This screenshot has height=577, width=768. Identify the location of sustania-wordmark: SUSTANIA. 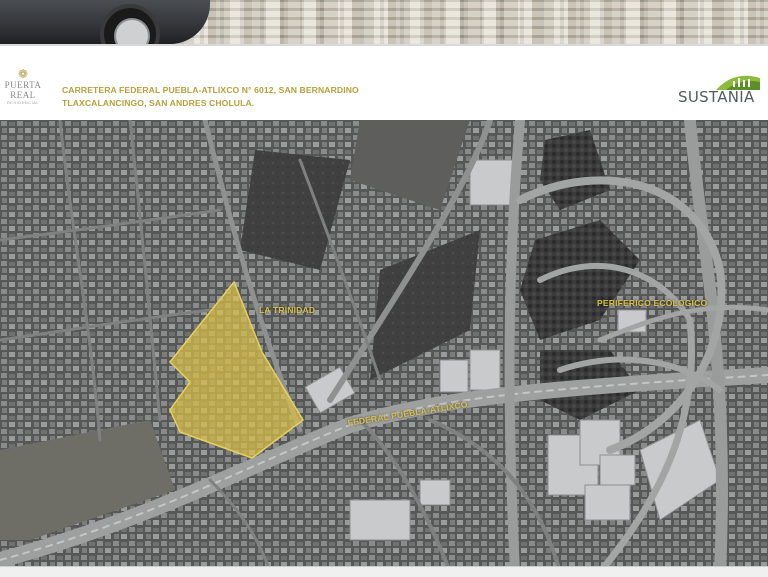
(716, 97).